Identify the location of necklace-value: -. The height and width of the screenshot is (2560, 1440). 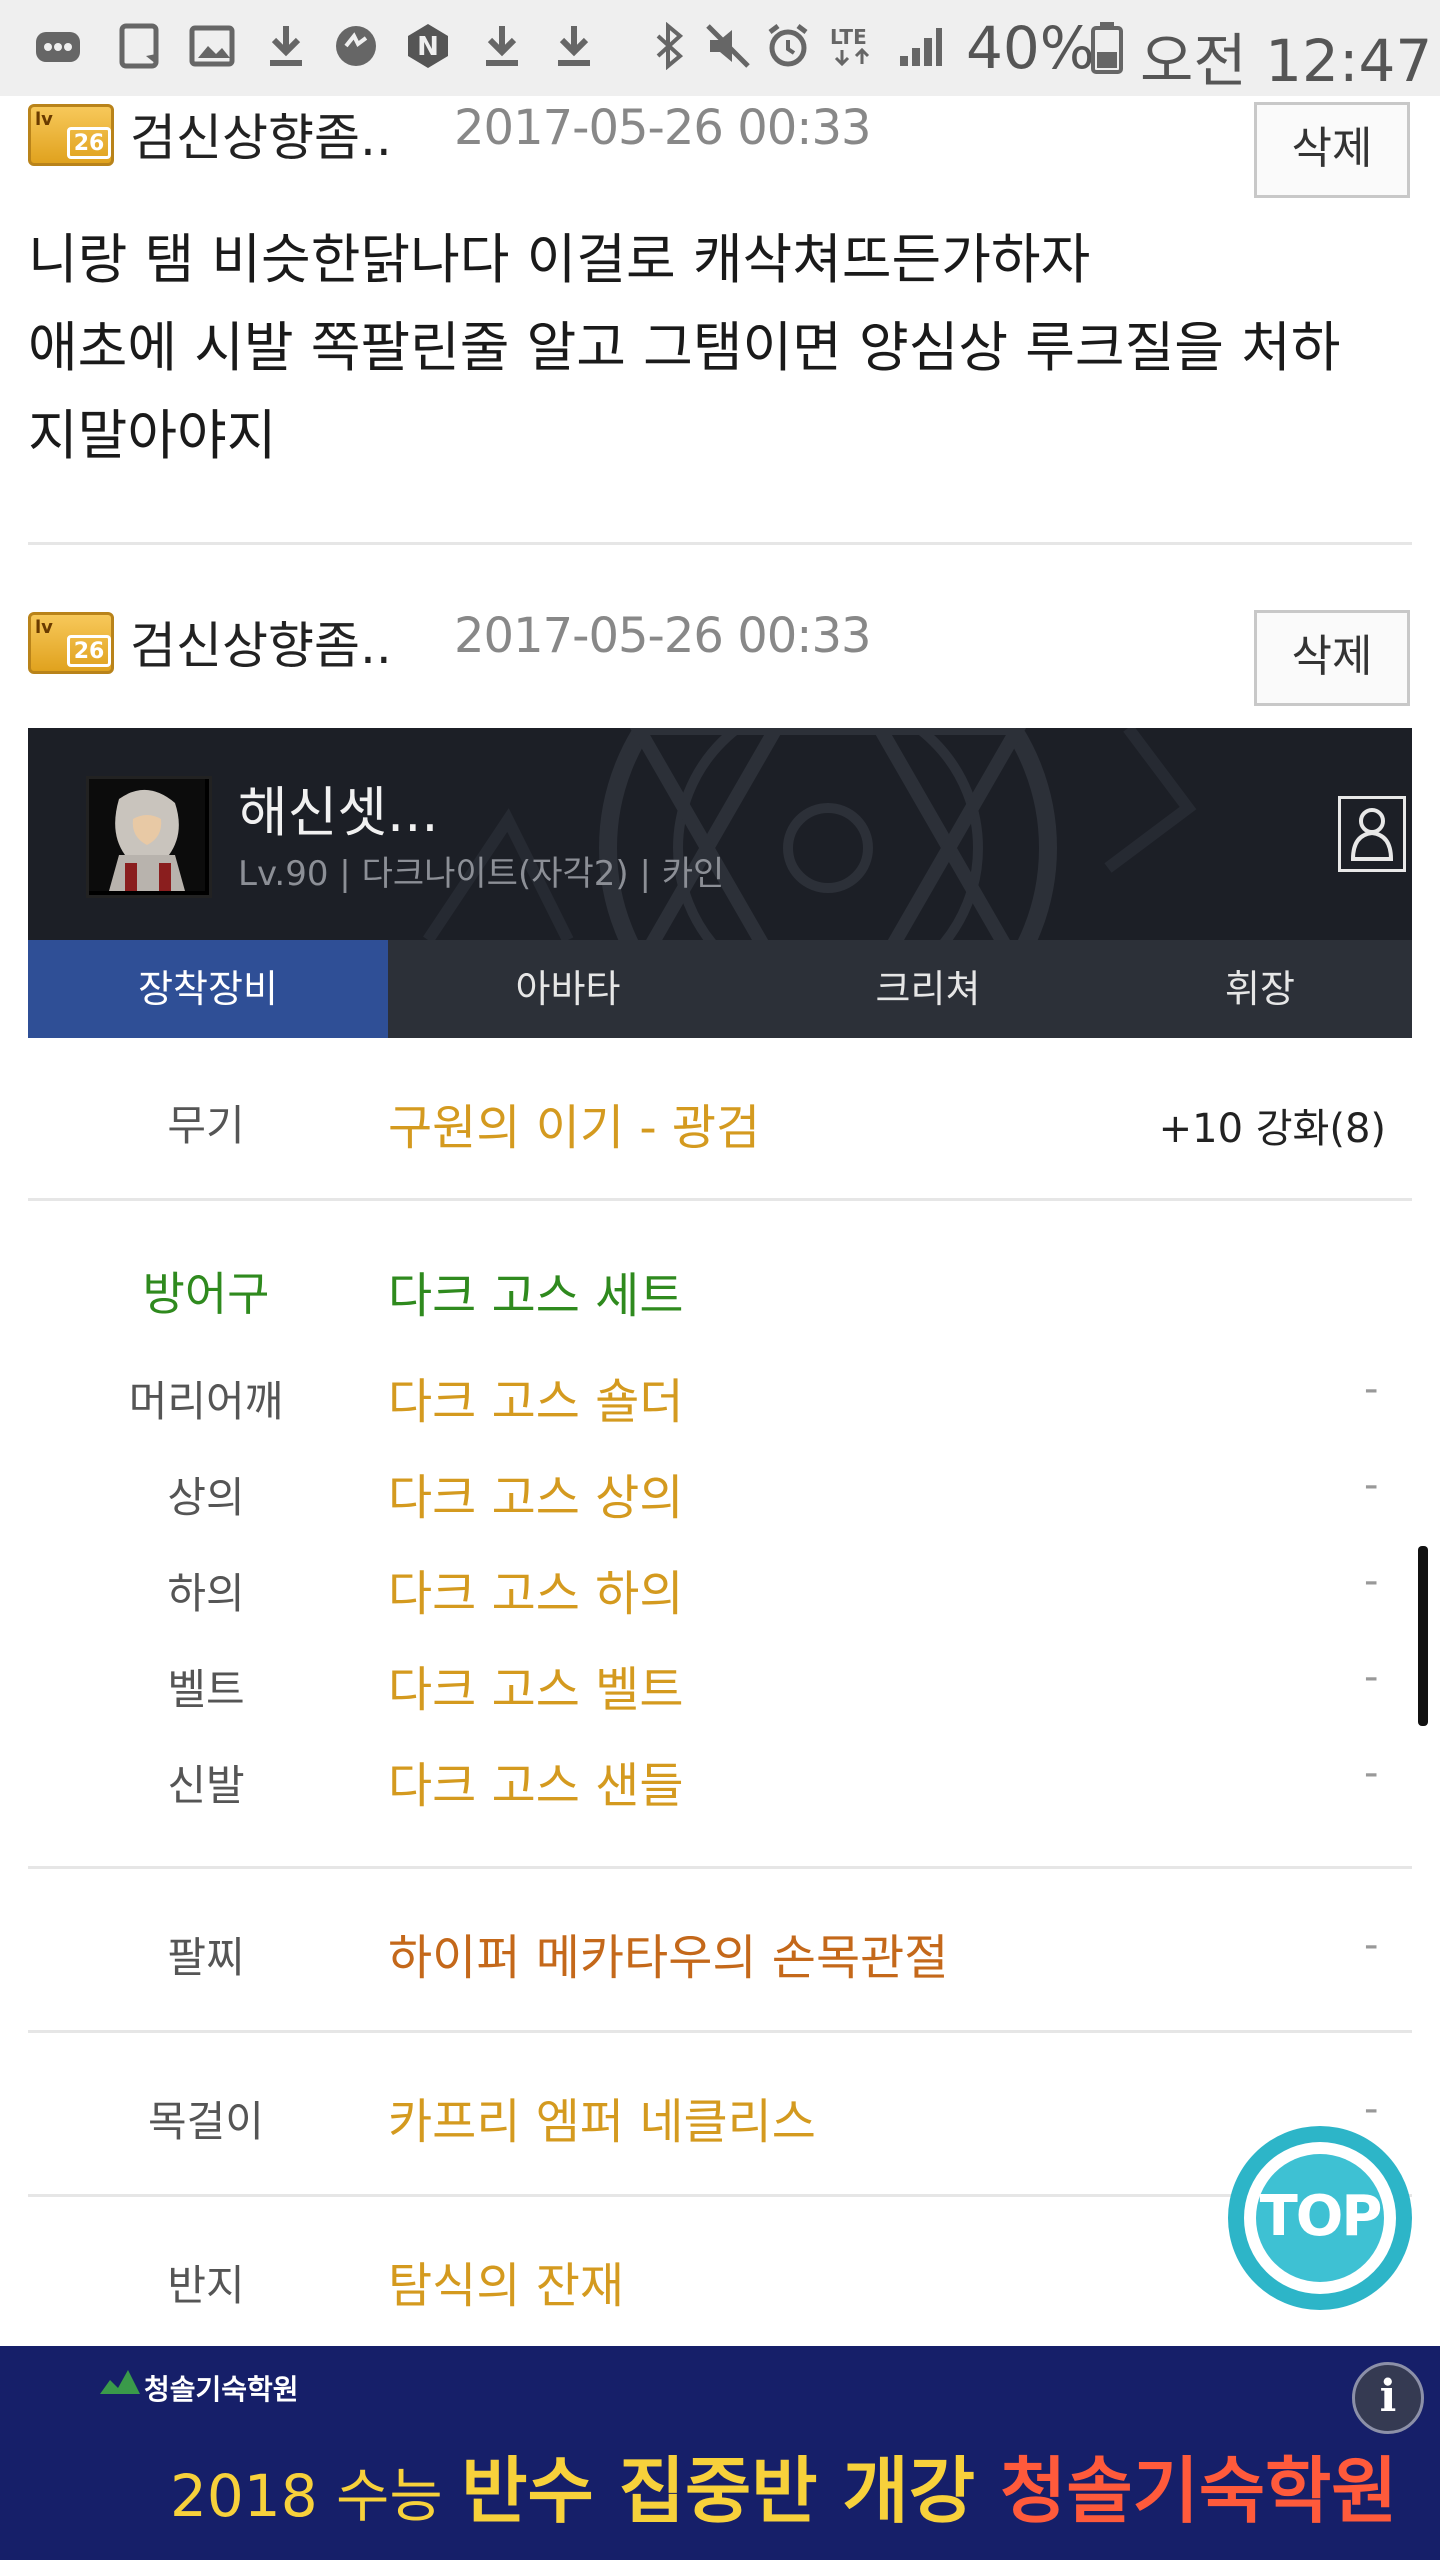
(1371, 2109).